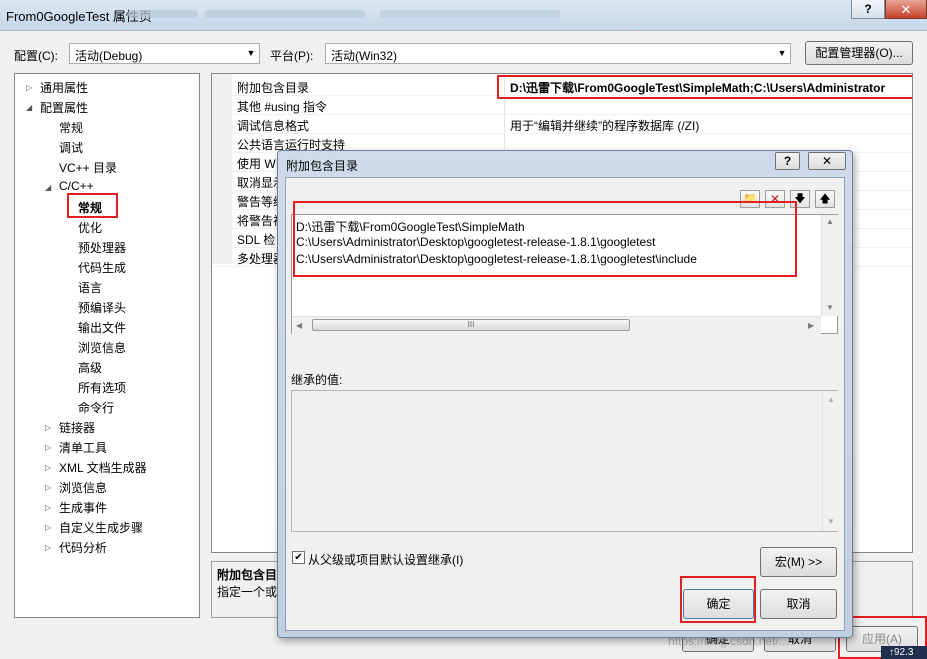  I want to click on config-dropdown: 活动(Debug) ▼, so click(164, 53).